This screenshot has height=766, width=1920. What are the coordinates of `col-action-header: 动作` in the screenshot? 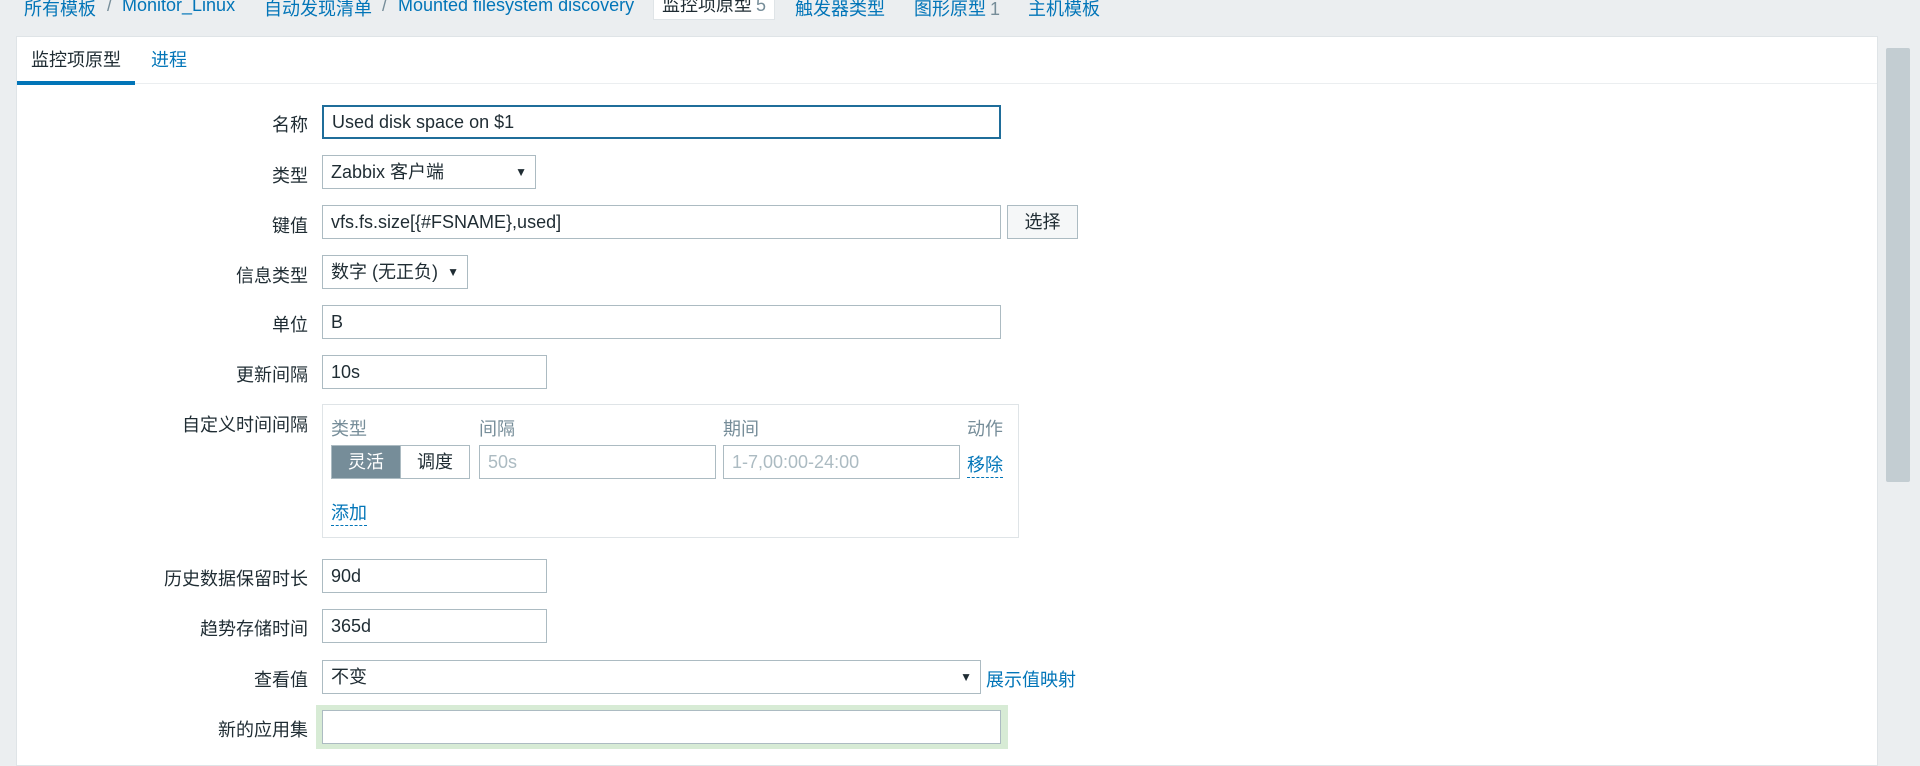 It's located at (985, 429).